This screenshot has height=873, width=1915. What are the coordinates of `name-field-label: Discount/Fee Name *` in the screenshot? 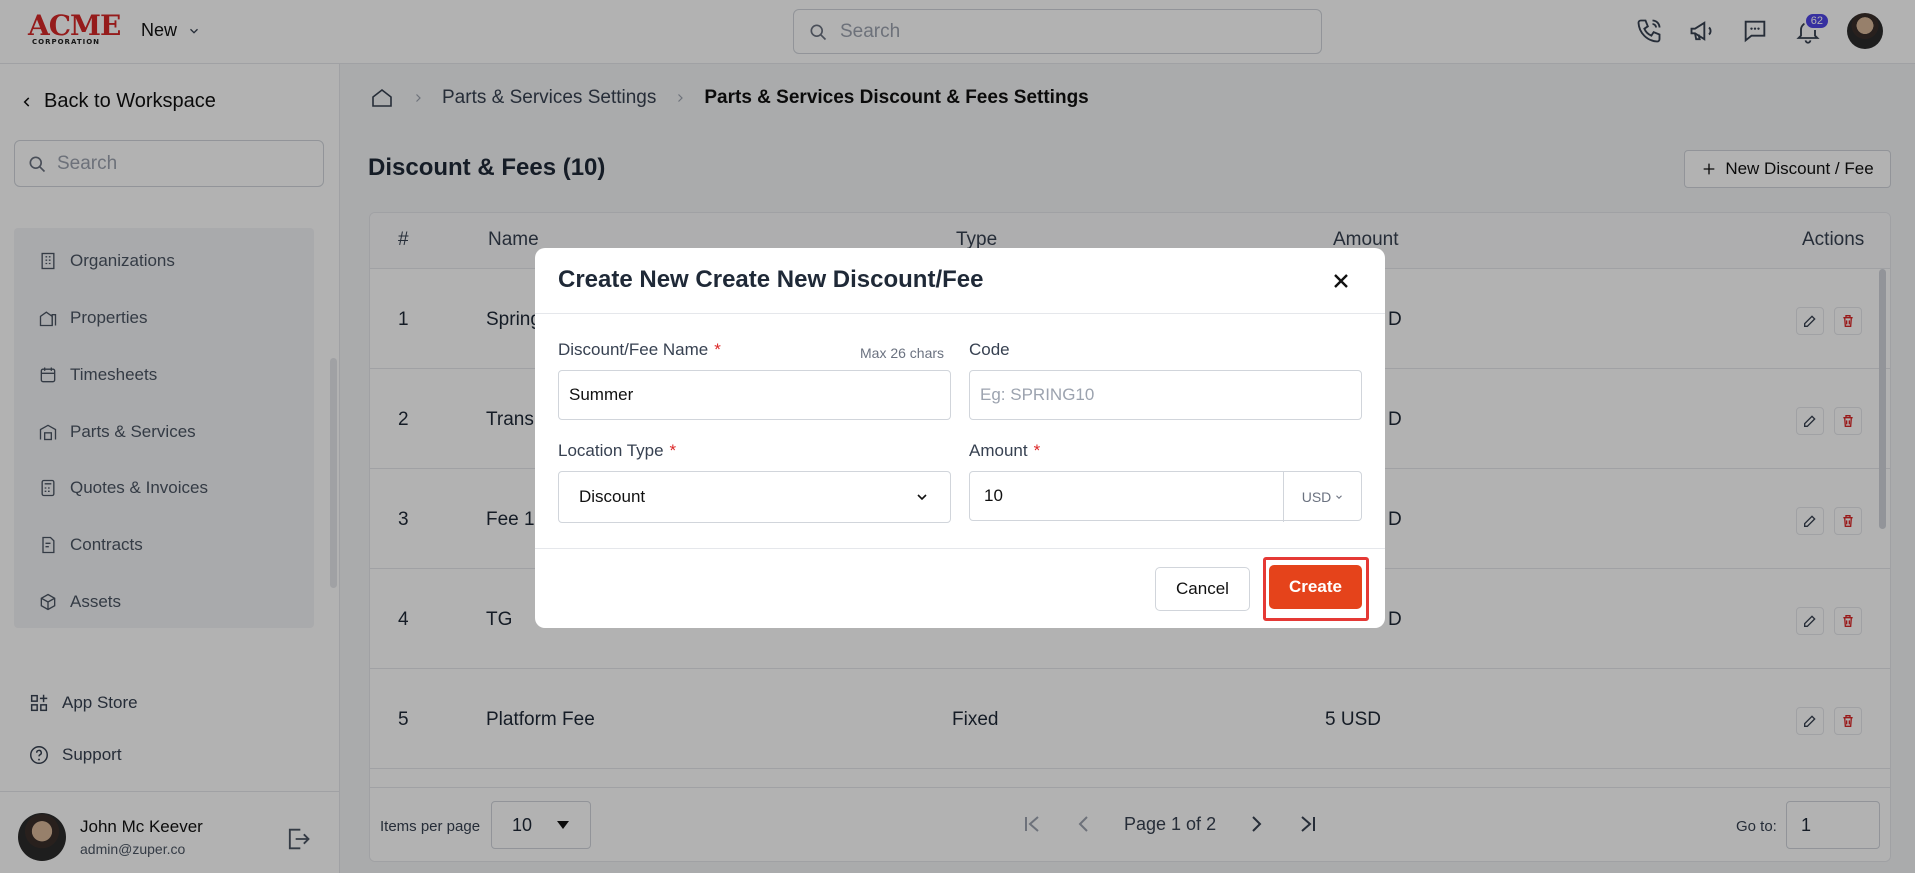 It's located at (639, 349).